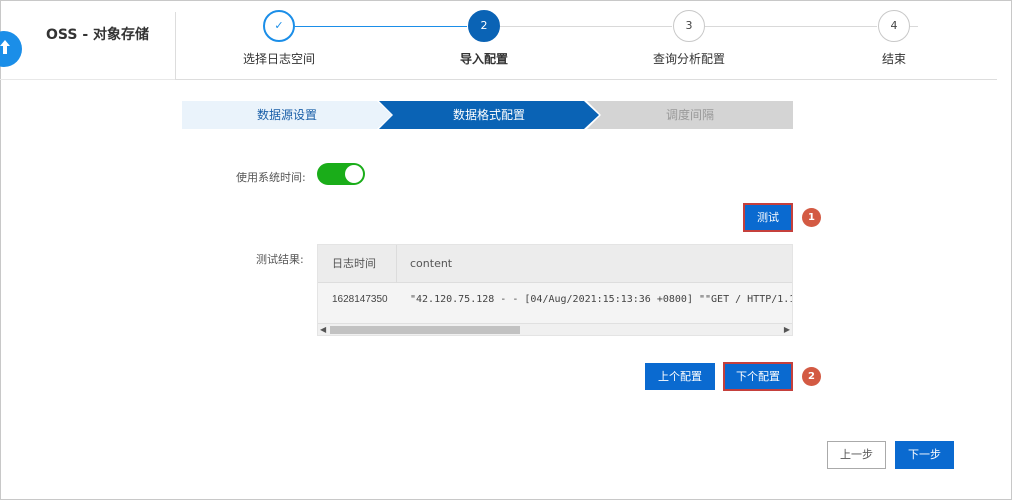  Describe the element at coordinates (856, 455) in the screenshot. I see `prev-step-button: 上一步` at that location.